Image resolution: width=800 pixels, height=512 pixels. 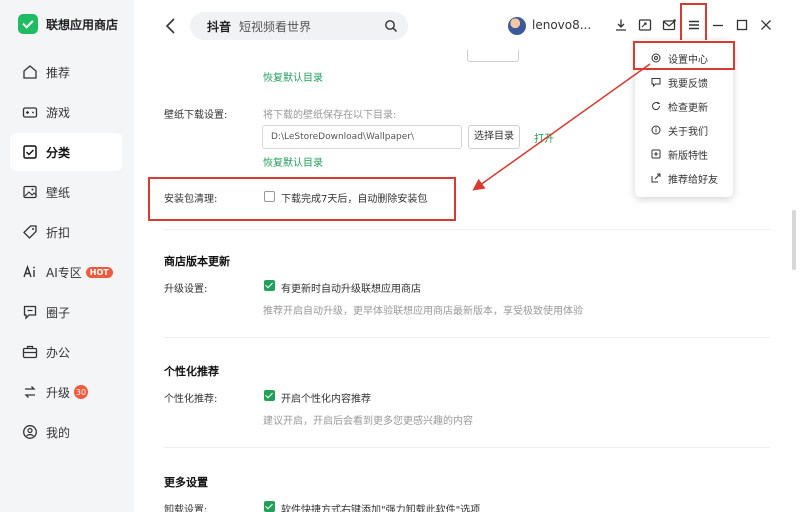 I want to click on sidebar-item-discount: 折扣, so click(x=66, y=232).